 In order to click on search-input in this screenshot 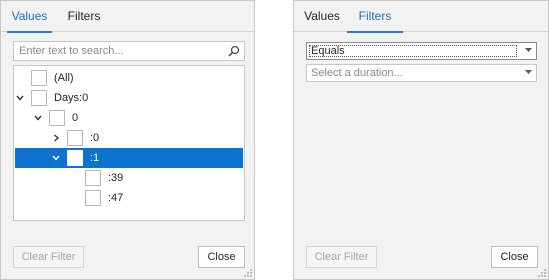, I will do `click(119, 51)`.